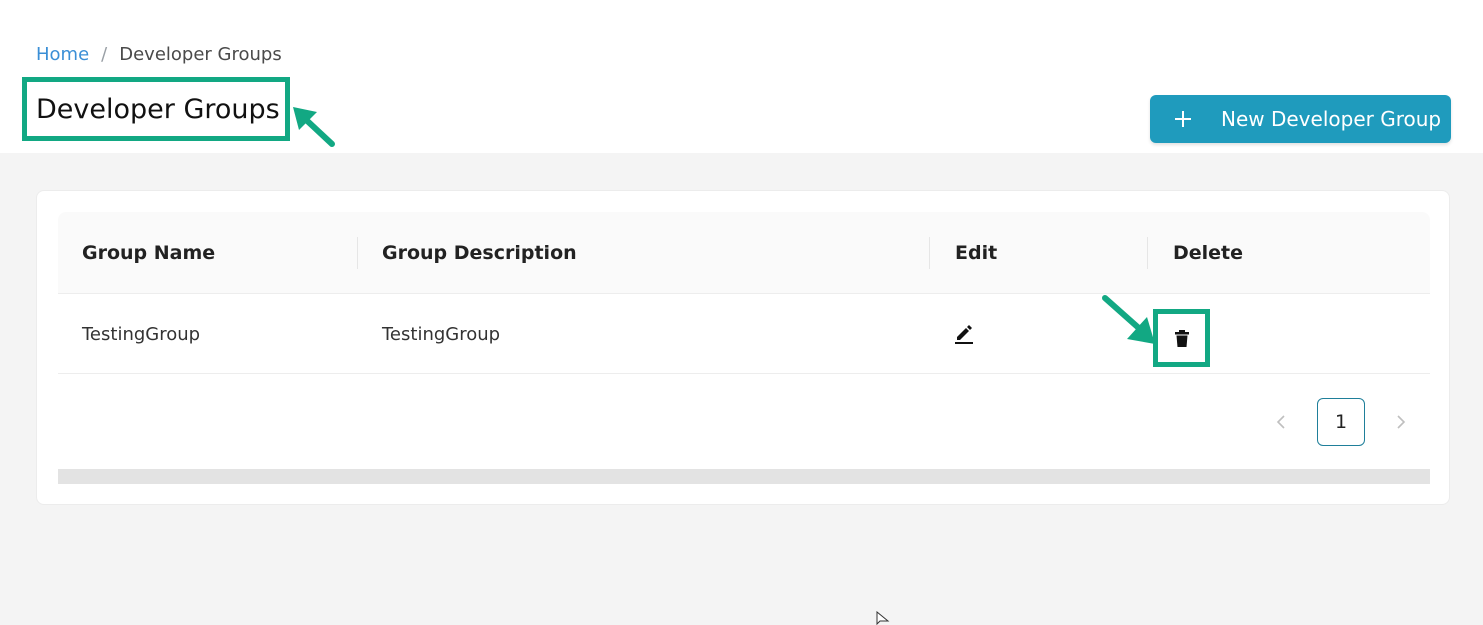  Describe the element at coordinates (141, 334) in the screenshot. I see `cell-group-name: TestingGroup` at that location.